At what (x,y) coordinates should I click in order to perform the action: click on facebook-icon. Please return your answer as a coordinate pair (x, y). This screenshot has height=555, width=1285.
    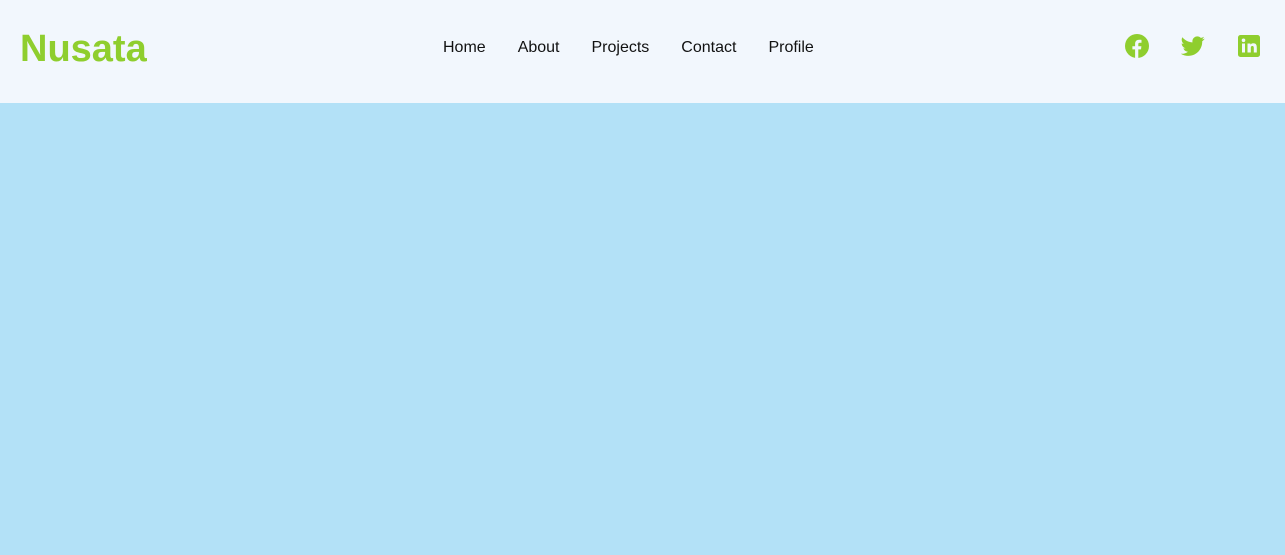
    Looking at the image, I should click on (1137, 46).